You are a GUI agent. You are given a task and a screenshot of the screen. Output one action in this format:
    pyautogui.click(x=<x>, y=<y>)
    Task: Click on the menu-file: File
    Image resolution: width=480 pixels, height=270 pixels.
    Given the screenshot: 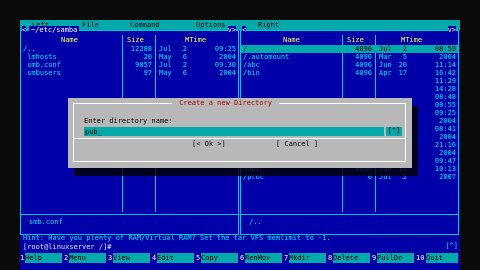 What is the action you would take?
    pyautogui.click(x=90, y=25)
    